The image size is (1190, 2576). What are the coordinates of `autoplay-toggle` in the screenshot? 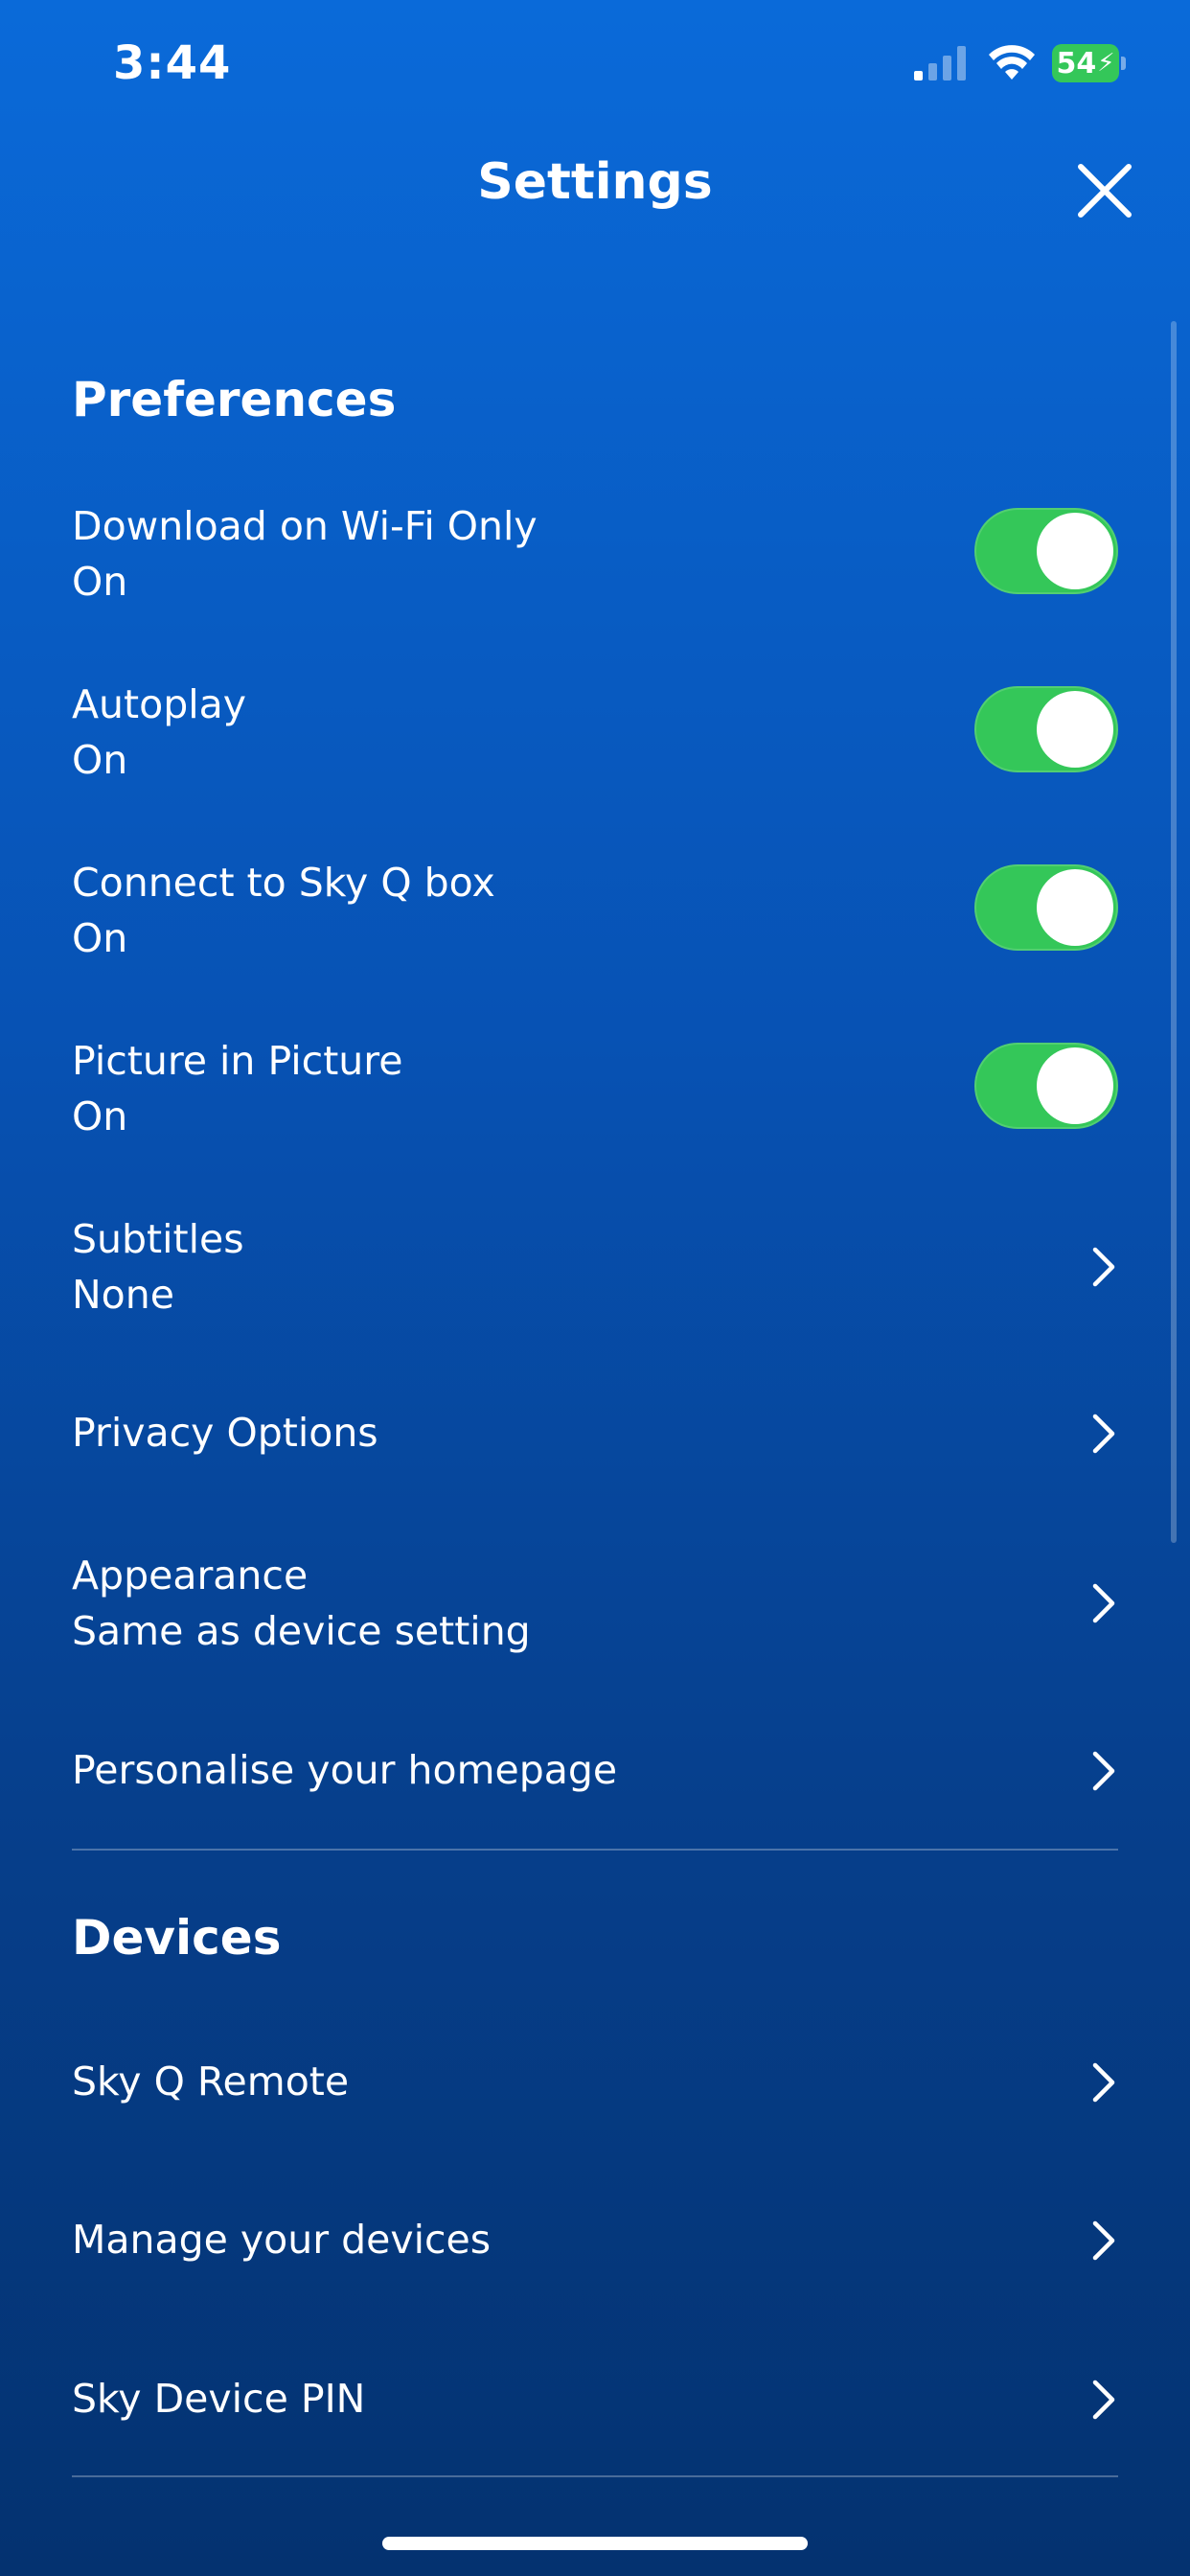 It's located at (1046, 729).